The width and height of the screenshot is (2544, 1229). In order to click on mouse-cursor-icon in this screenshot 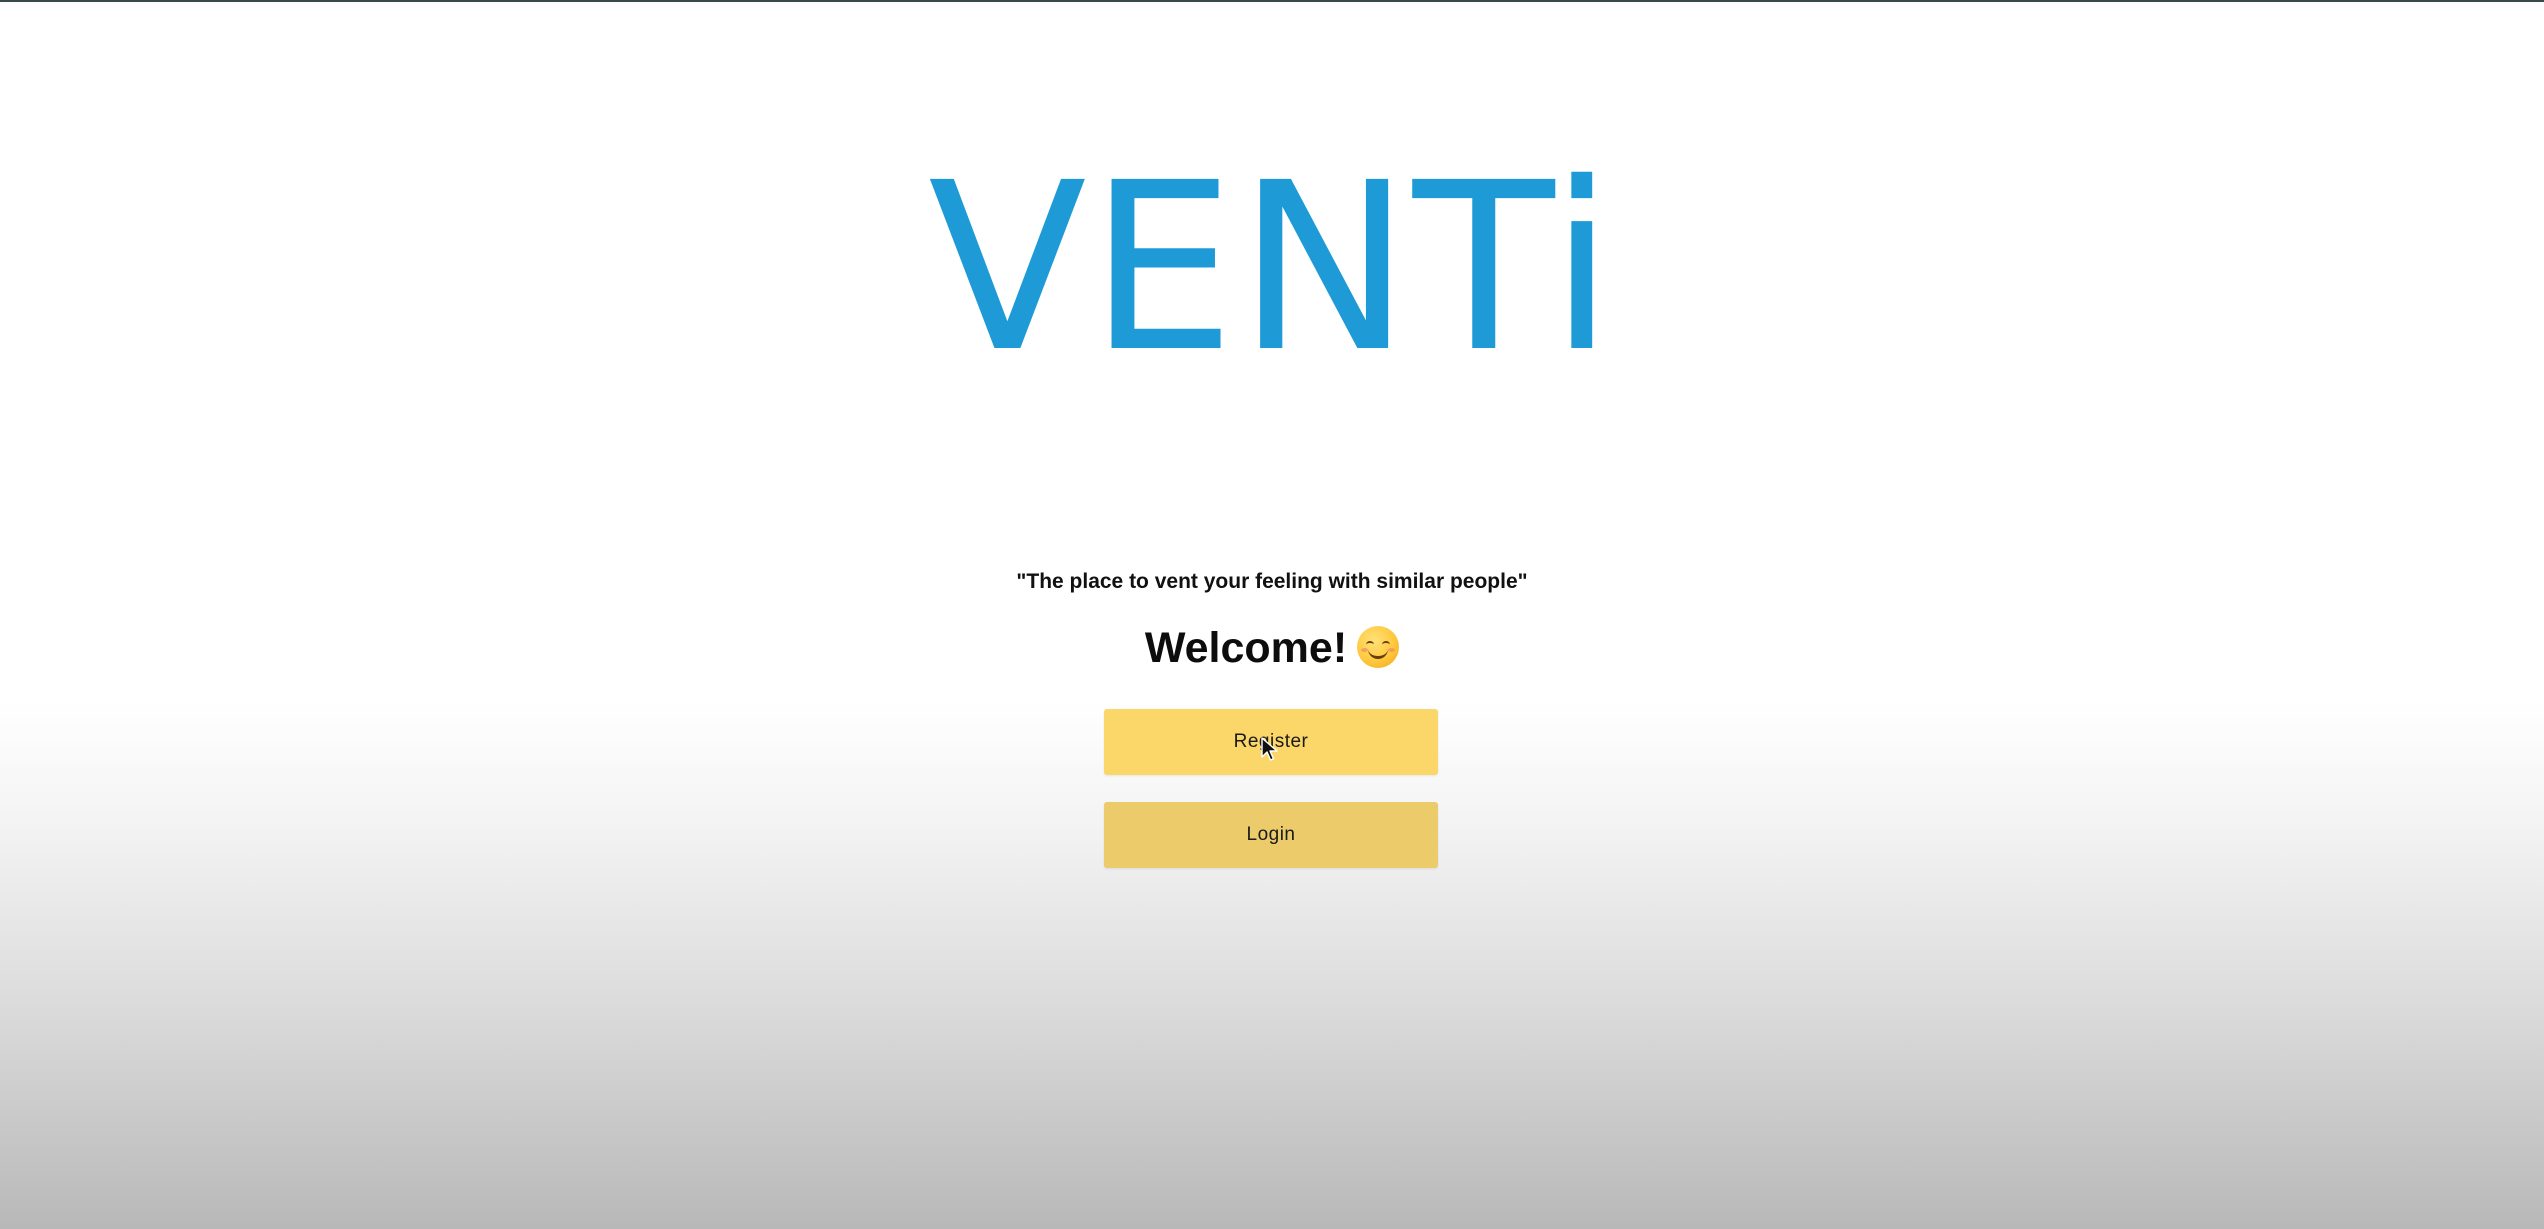, I will do `click(1269, 749)`.